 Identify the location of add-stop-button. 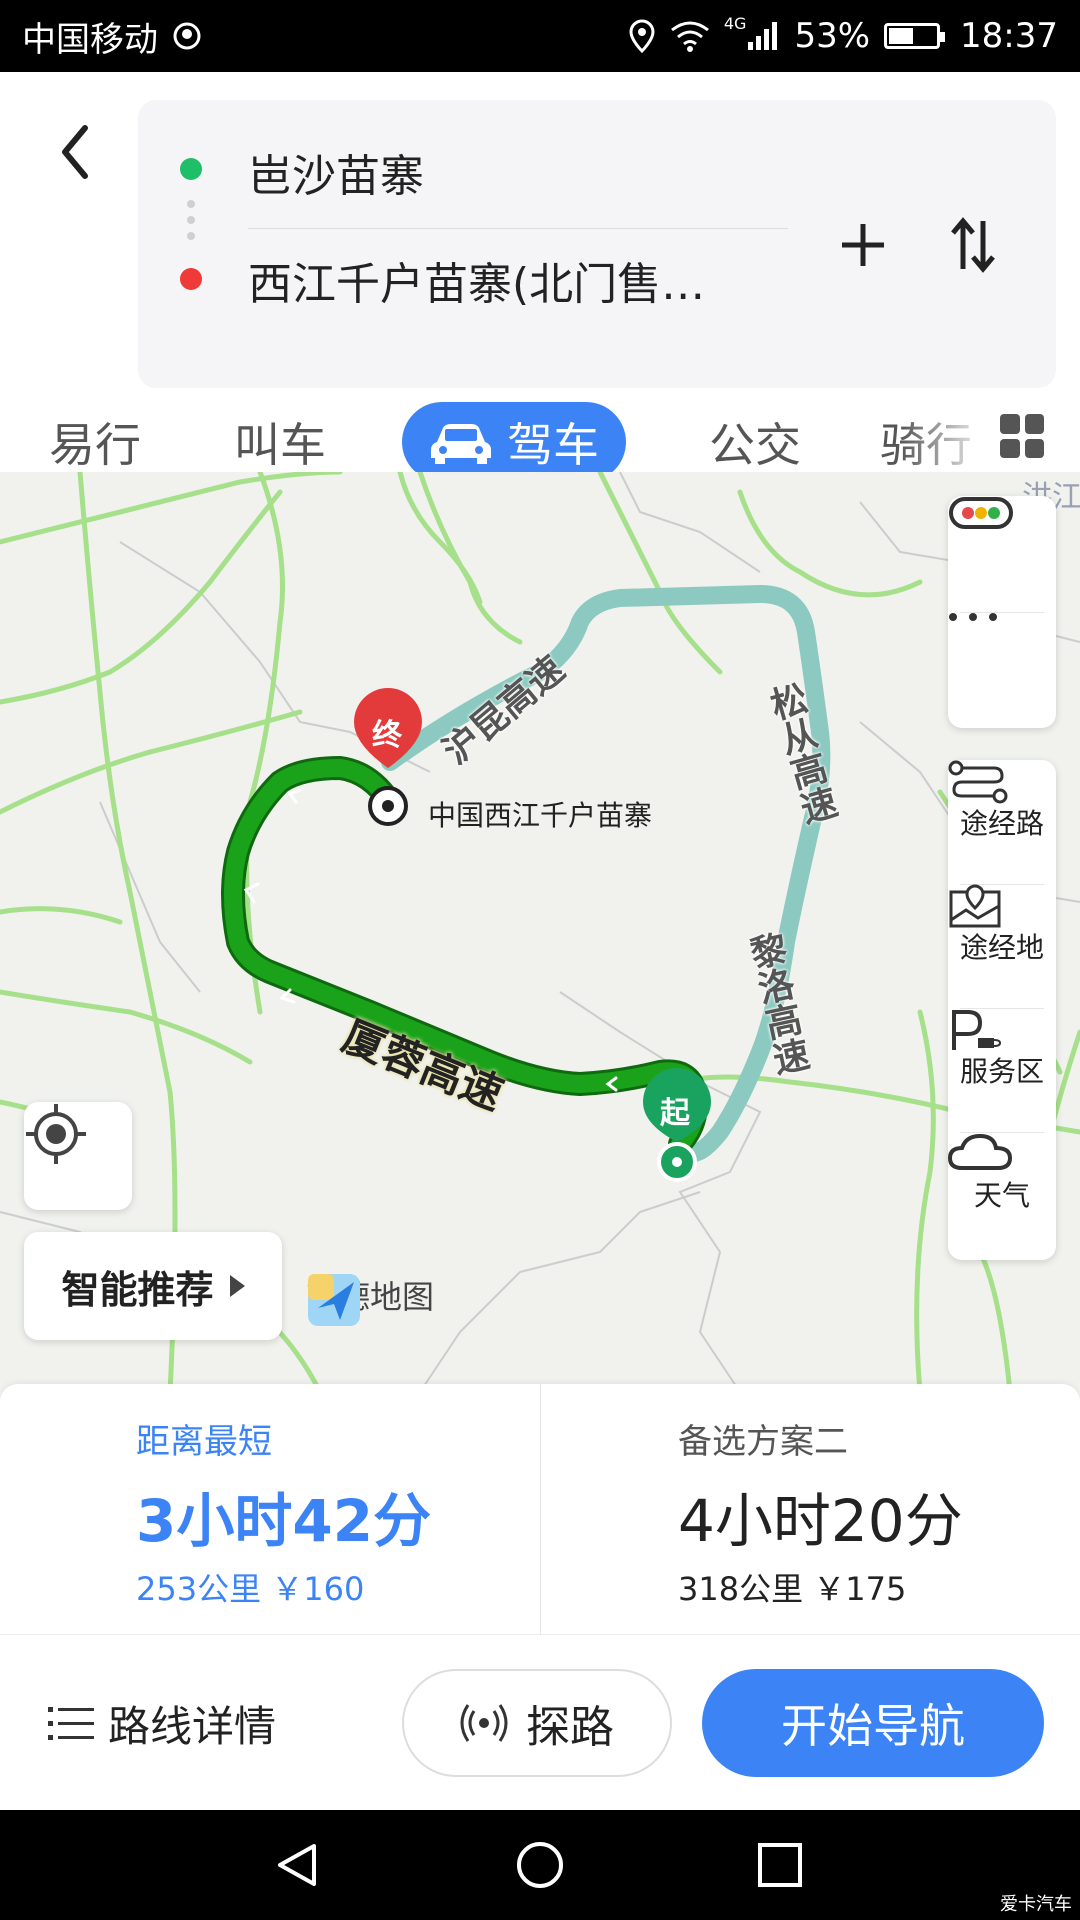
(863, 245).